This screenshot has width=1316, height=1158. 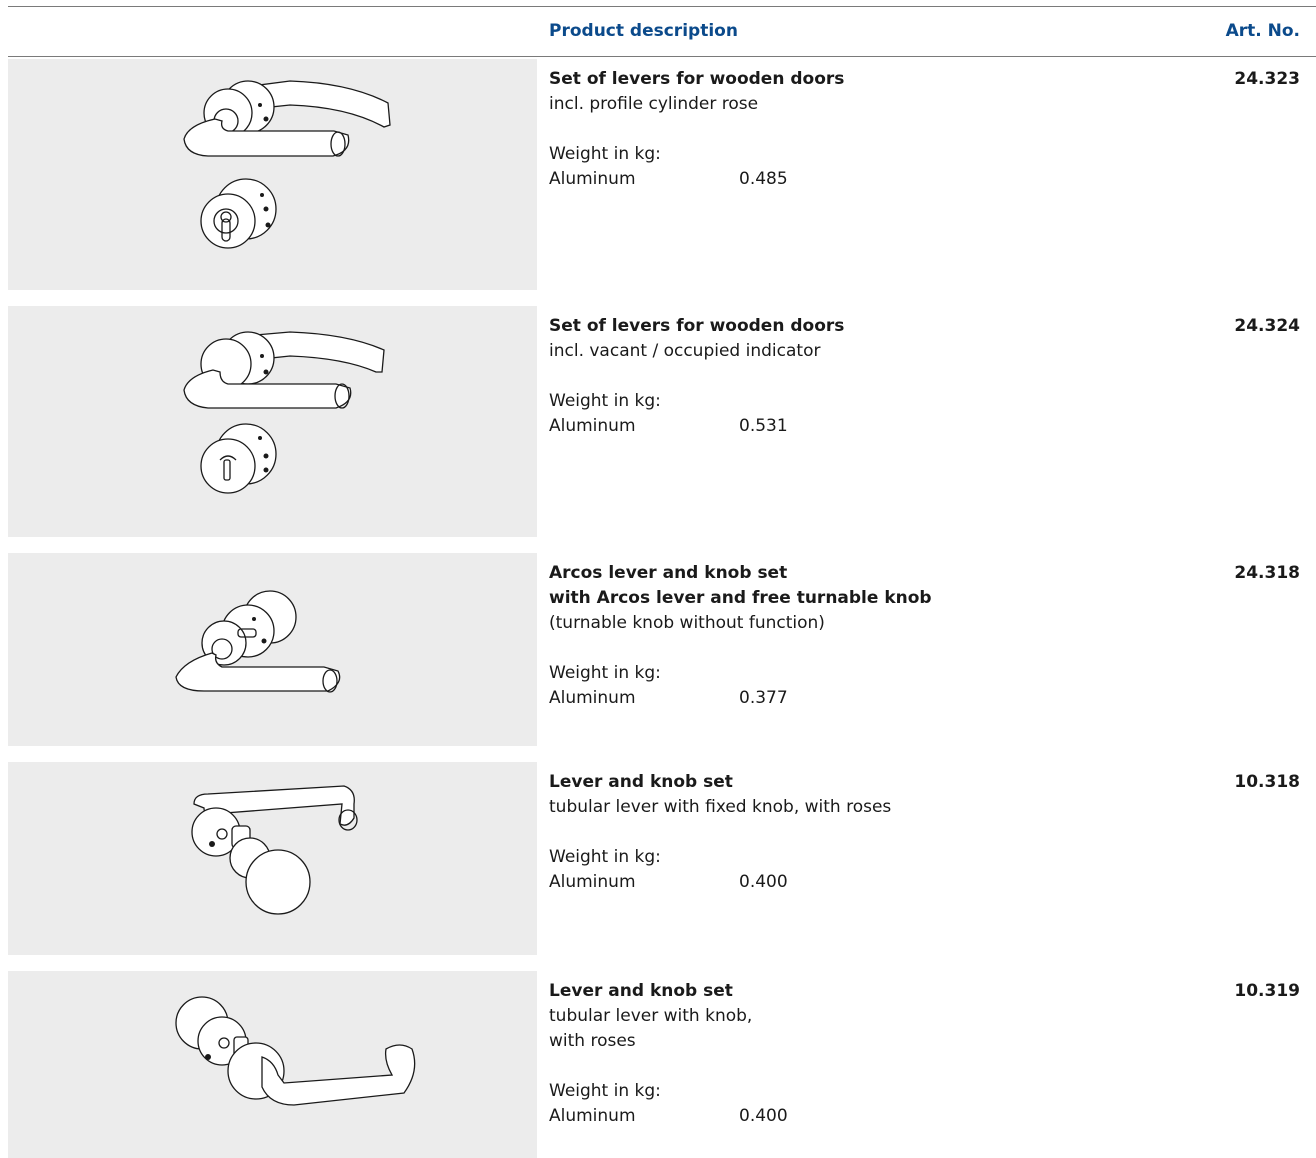 What do you see at coordinates (654, 104) in the screenshot?
I see `product-subtitle: incl. profile cylinder rose` at bounding box center [654, 104].